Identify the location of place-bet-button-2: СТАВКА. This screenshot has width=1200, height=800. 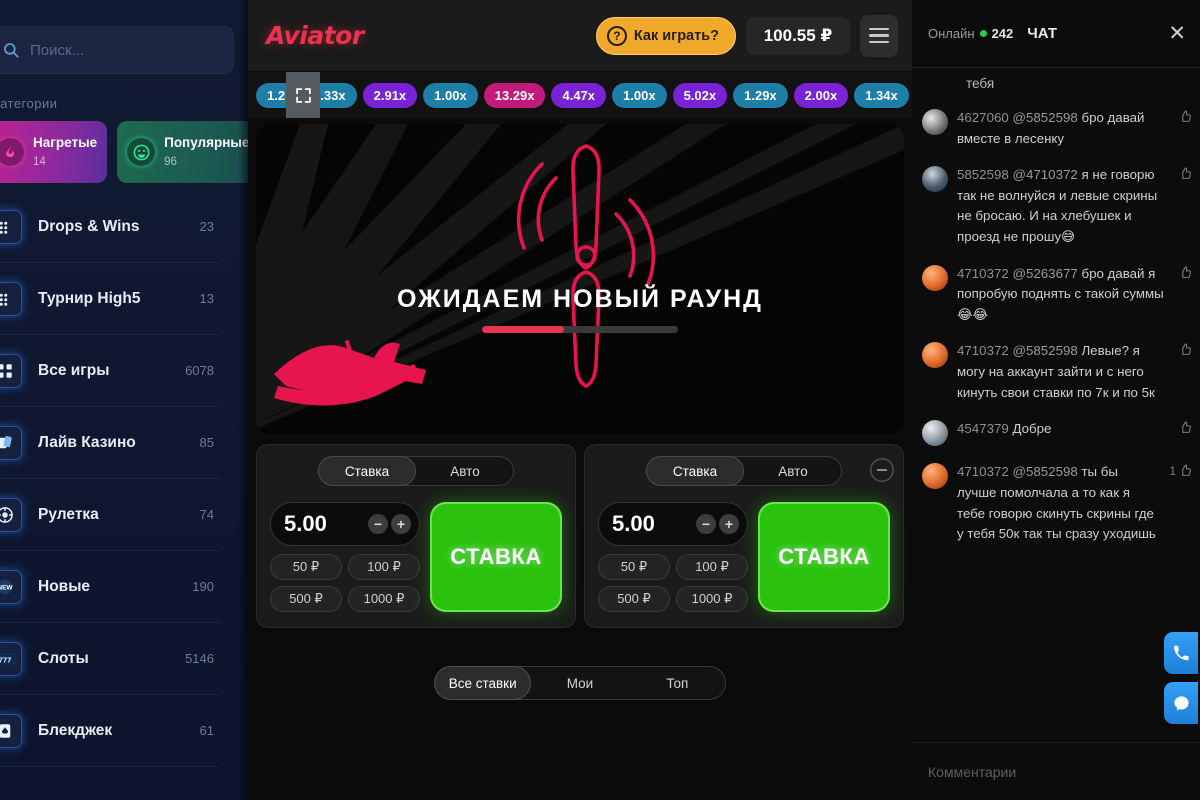
(824, 557).